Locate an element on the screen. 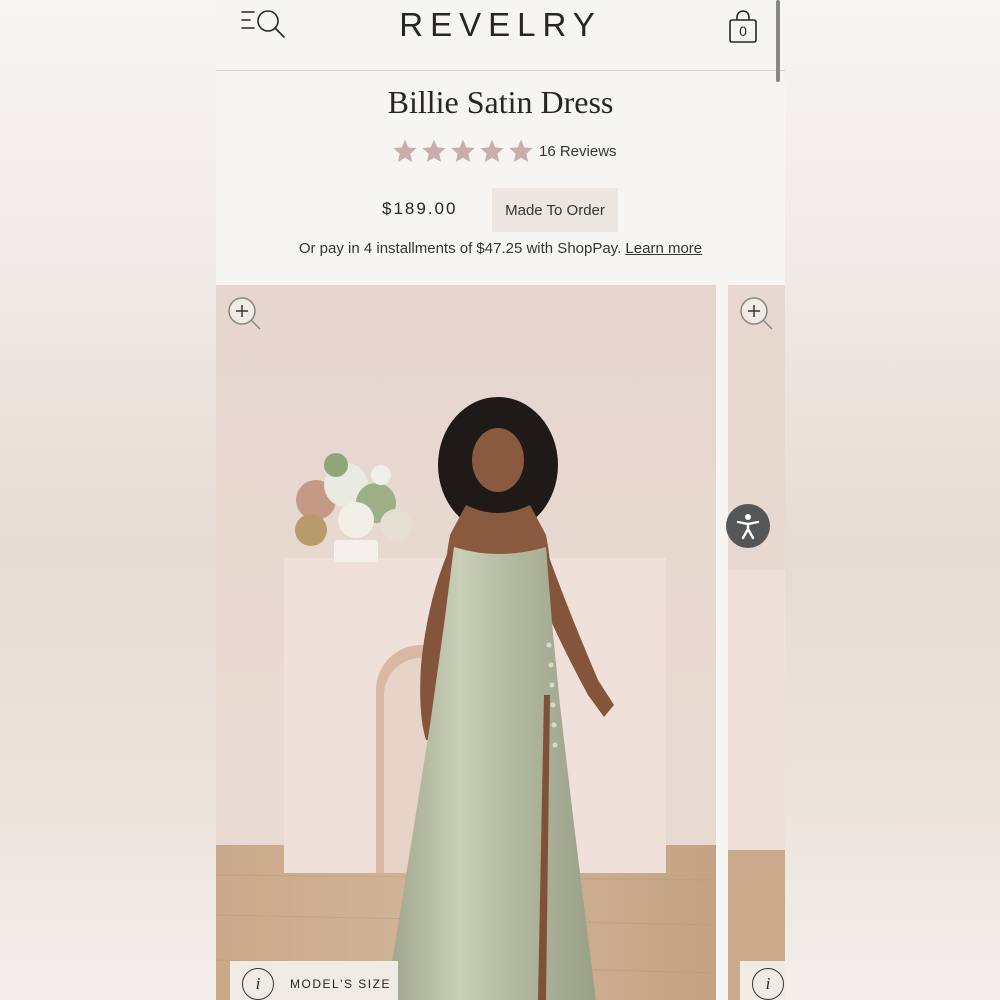 Image resolution: width=1000 pixels, height=1000 pixels. cart-button: 0 is located at coordinates (744, 27).